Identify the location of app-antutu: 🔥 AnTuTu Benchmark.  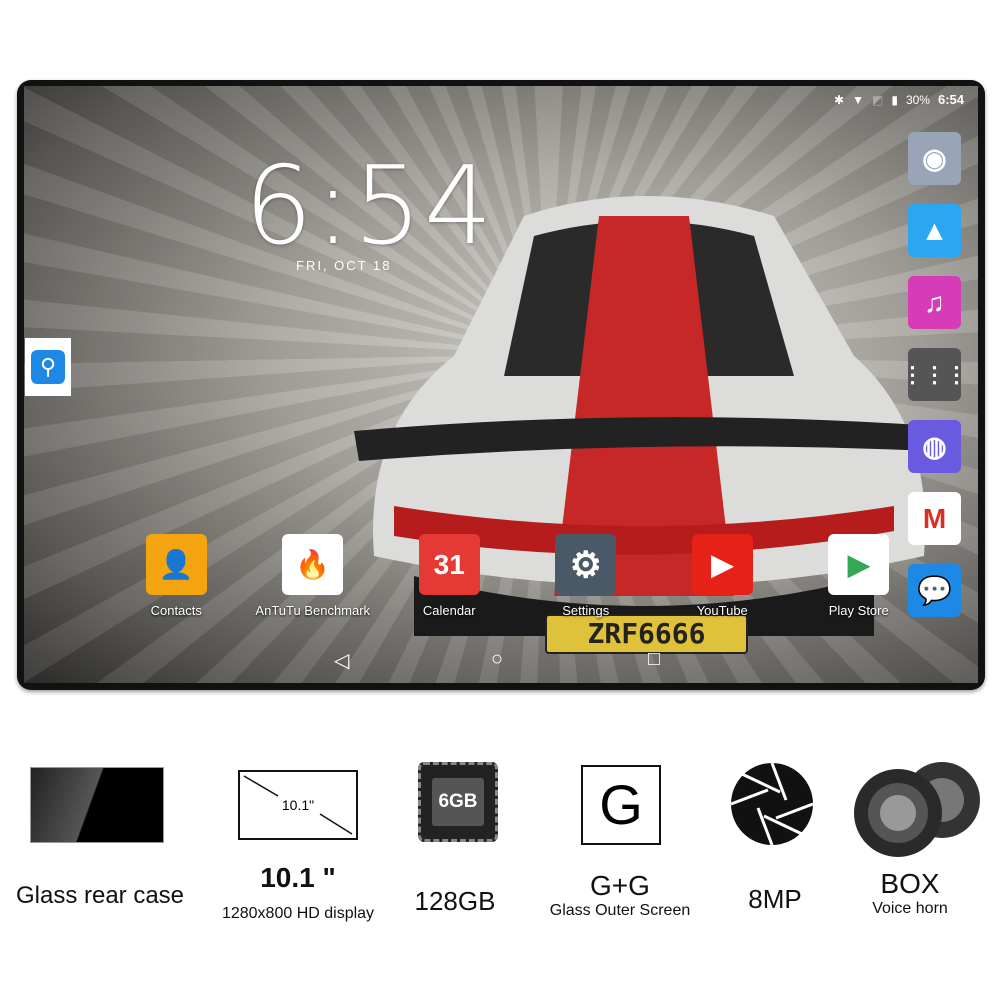
(313, 576).